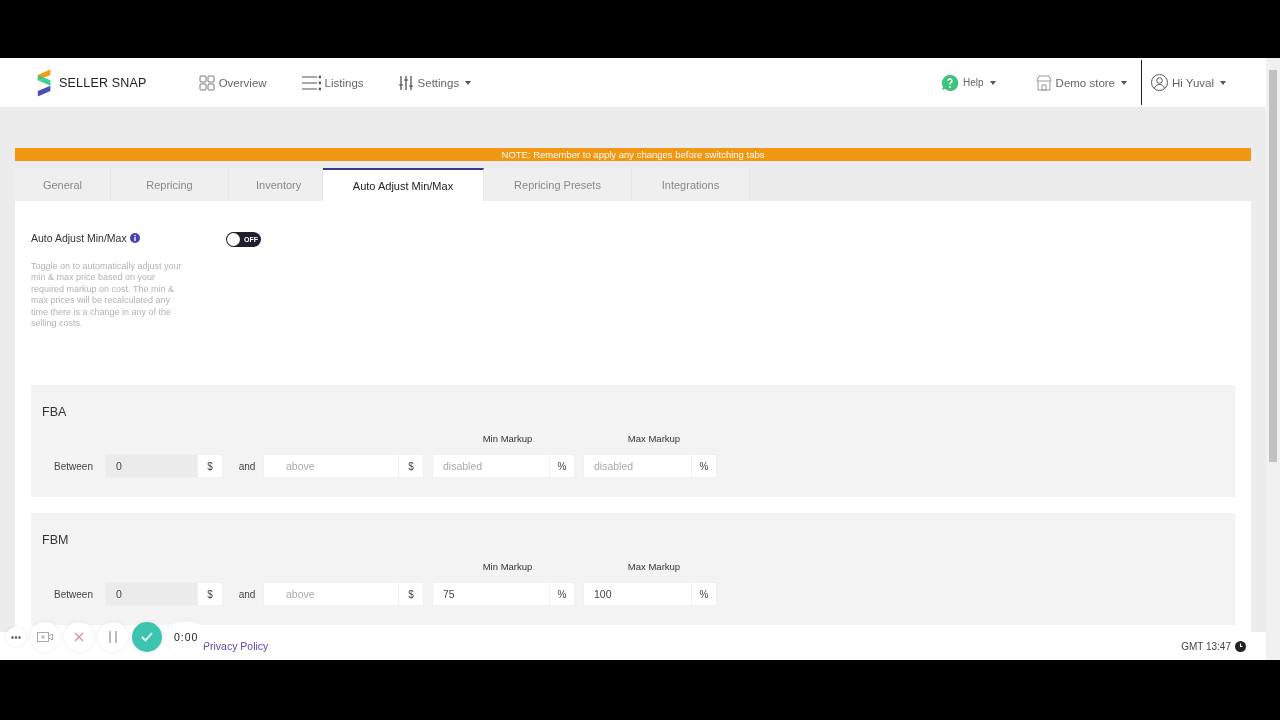  Describe the element at coordinates (1043, 82) in the screenshot. I see `store-icon` at that location.